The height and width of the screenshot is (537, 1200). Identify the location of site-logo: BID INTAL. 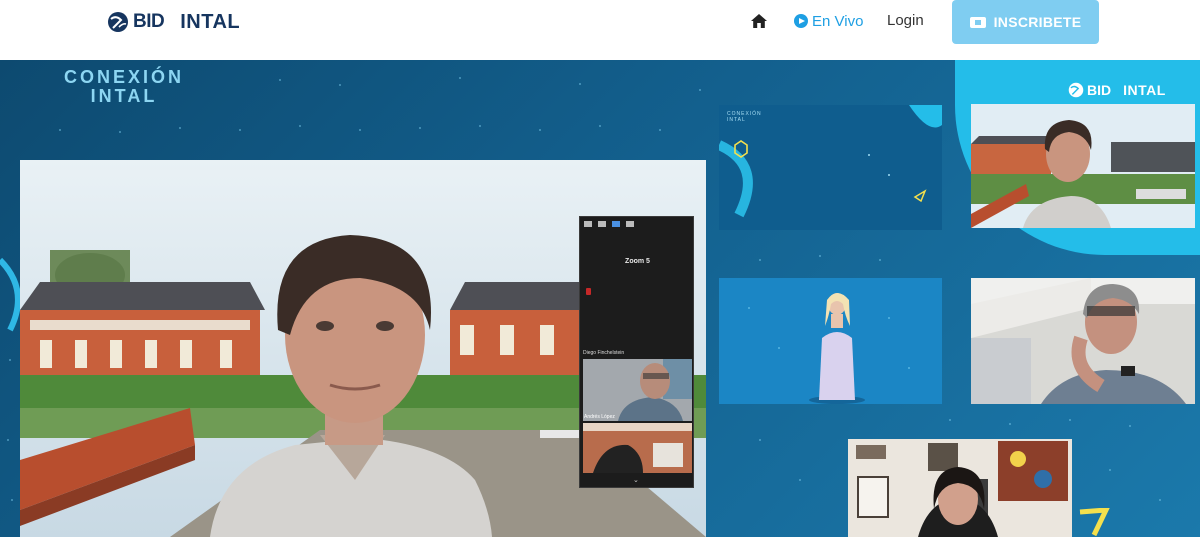
(173, 22).